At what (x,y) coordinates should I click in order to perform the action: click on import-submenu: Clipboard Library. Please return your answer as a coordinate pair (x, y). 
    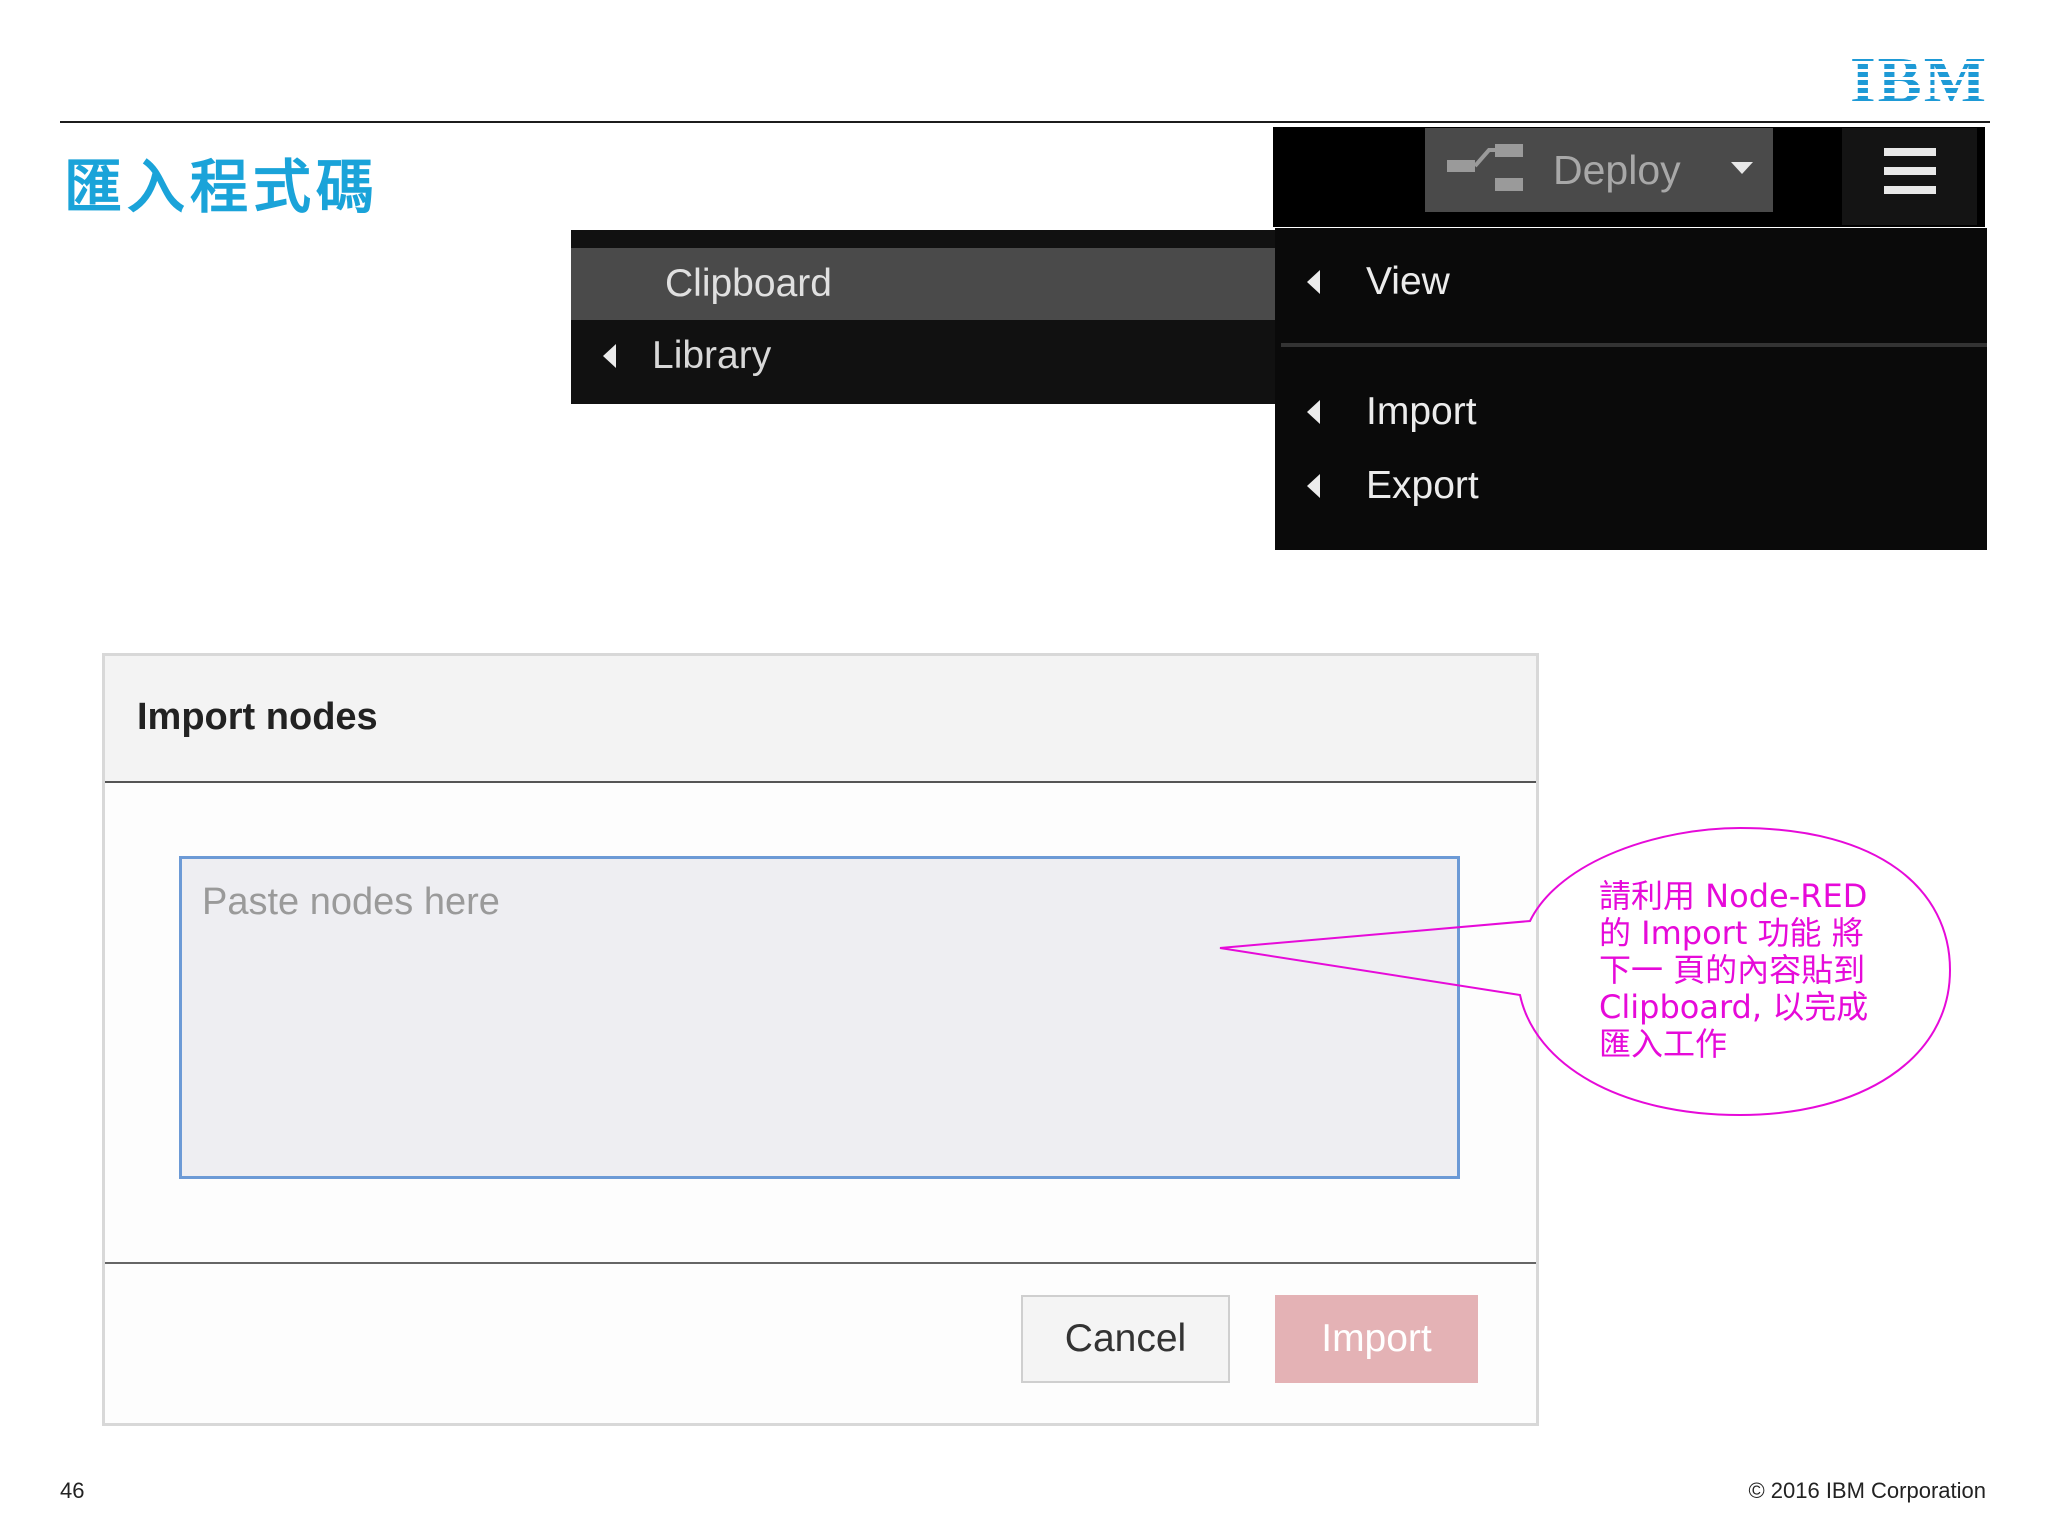
    Looking at the image, I should click on (924, 317).